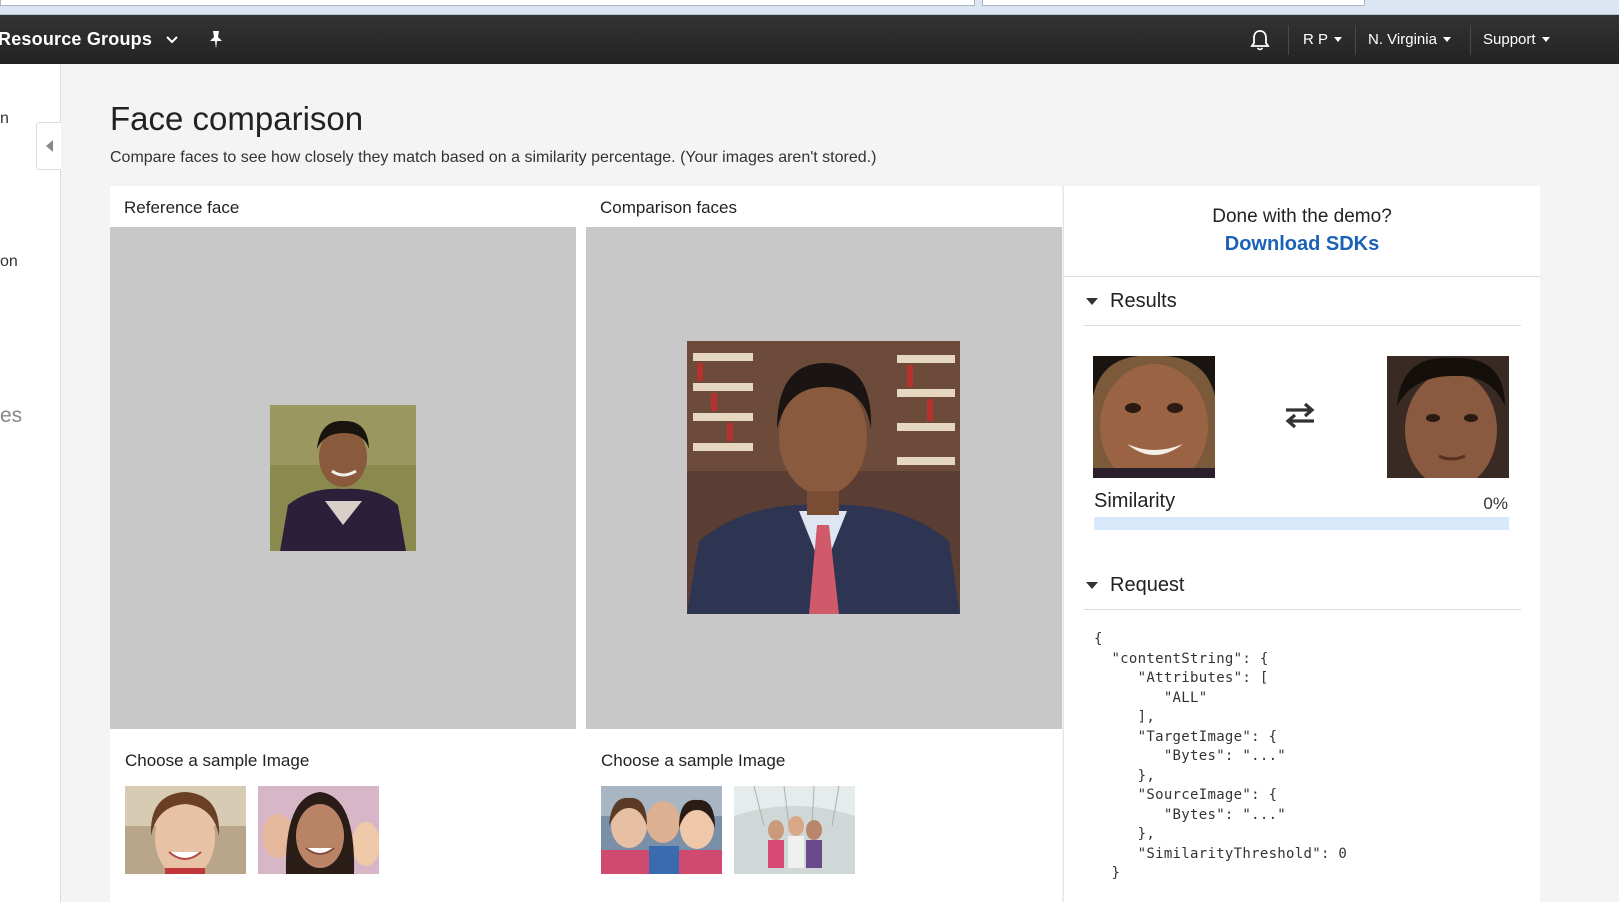  What do you see at coordinates (237, 118) in the screenshot?
I see `page-title: Face comparison` at bounding box center [237, 118].